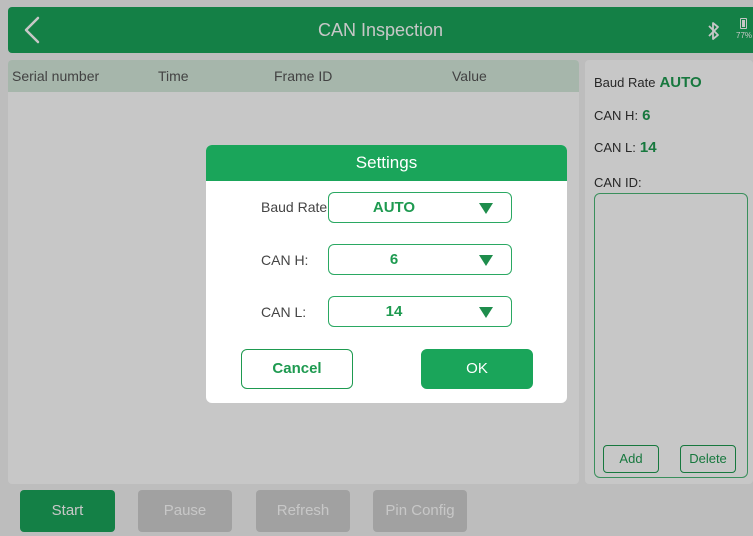 This screenshot has width=753, height=536. What do you see at coordinates (297, 369) in the screenshot?
I see `cancel-button: Cancel` at bounding box center [297, 369].